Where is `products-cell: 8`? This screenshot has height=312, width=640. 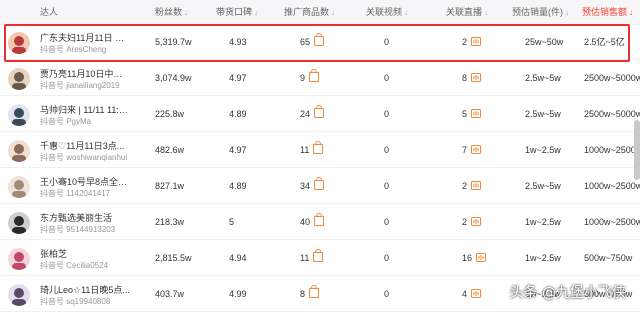
products-cell: 8 is located at coordinates (310, 294).